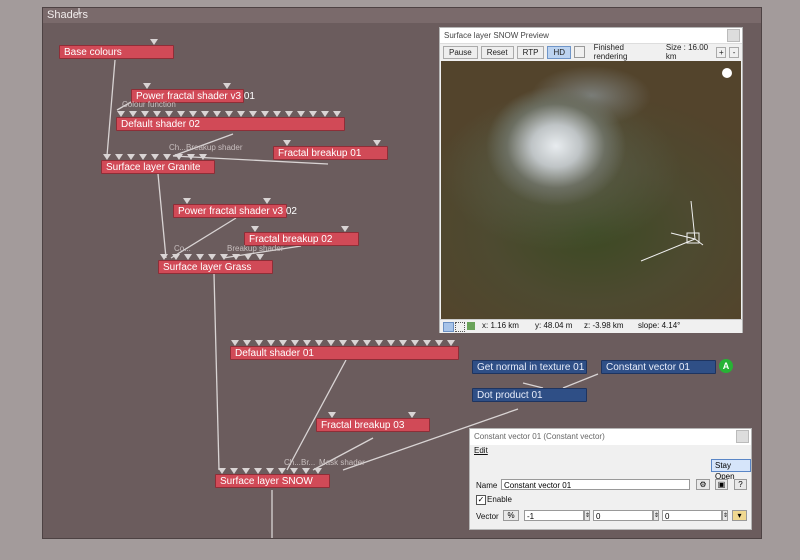 The width and height of the screenshot is (800, 560). I want to click on slope-readout: slope: 4.14°, so click(659, 325).